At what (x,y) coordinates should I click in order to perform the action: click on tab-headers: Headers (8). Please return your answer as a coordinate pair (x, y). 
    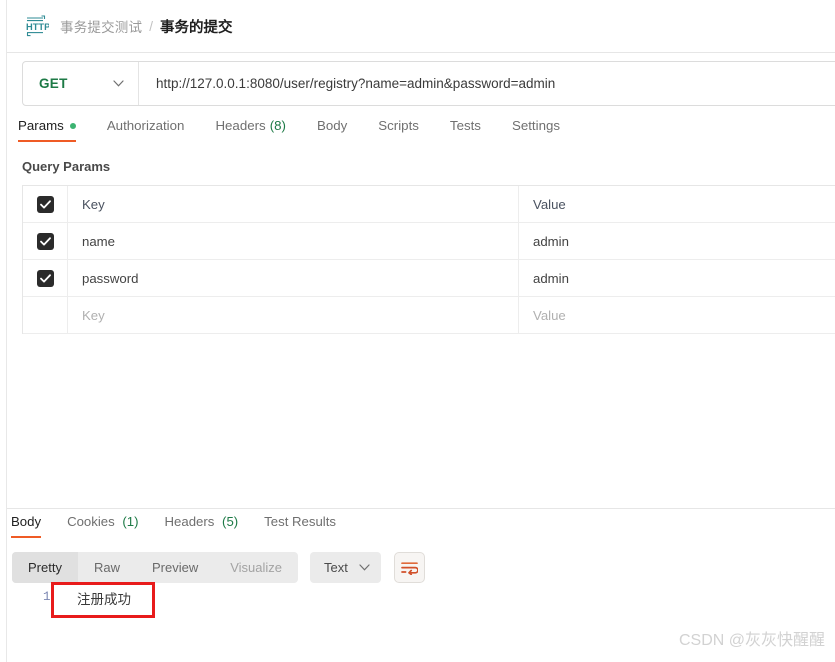
    Looking at the image, I should click on (250, 130).